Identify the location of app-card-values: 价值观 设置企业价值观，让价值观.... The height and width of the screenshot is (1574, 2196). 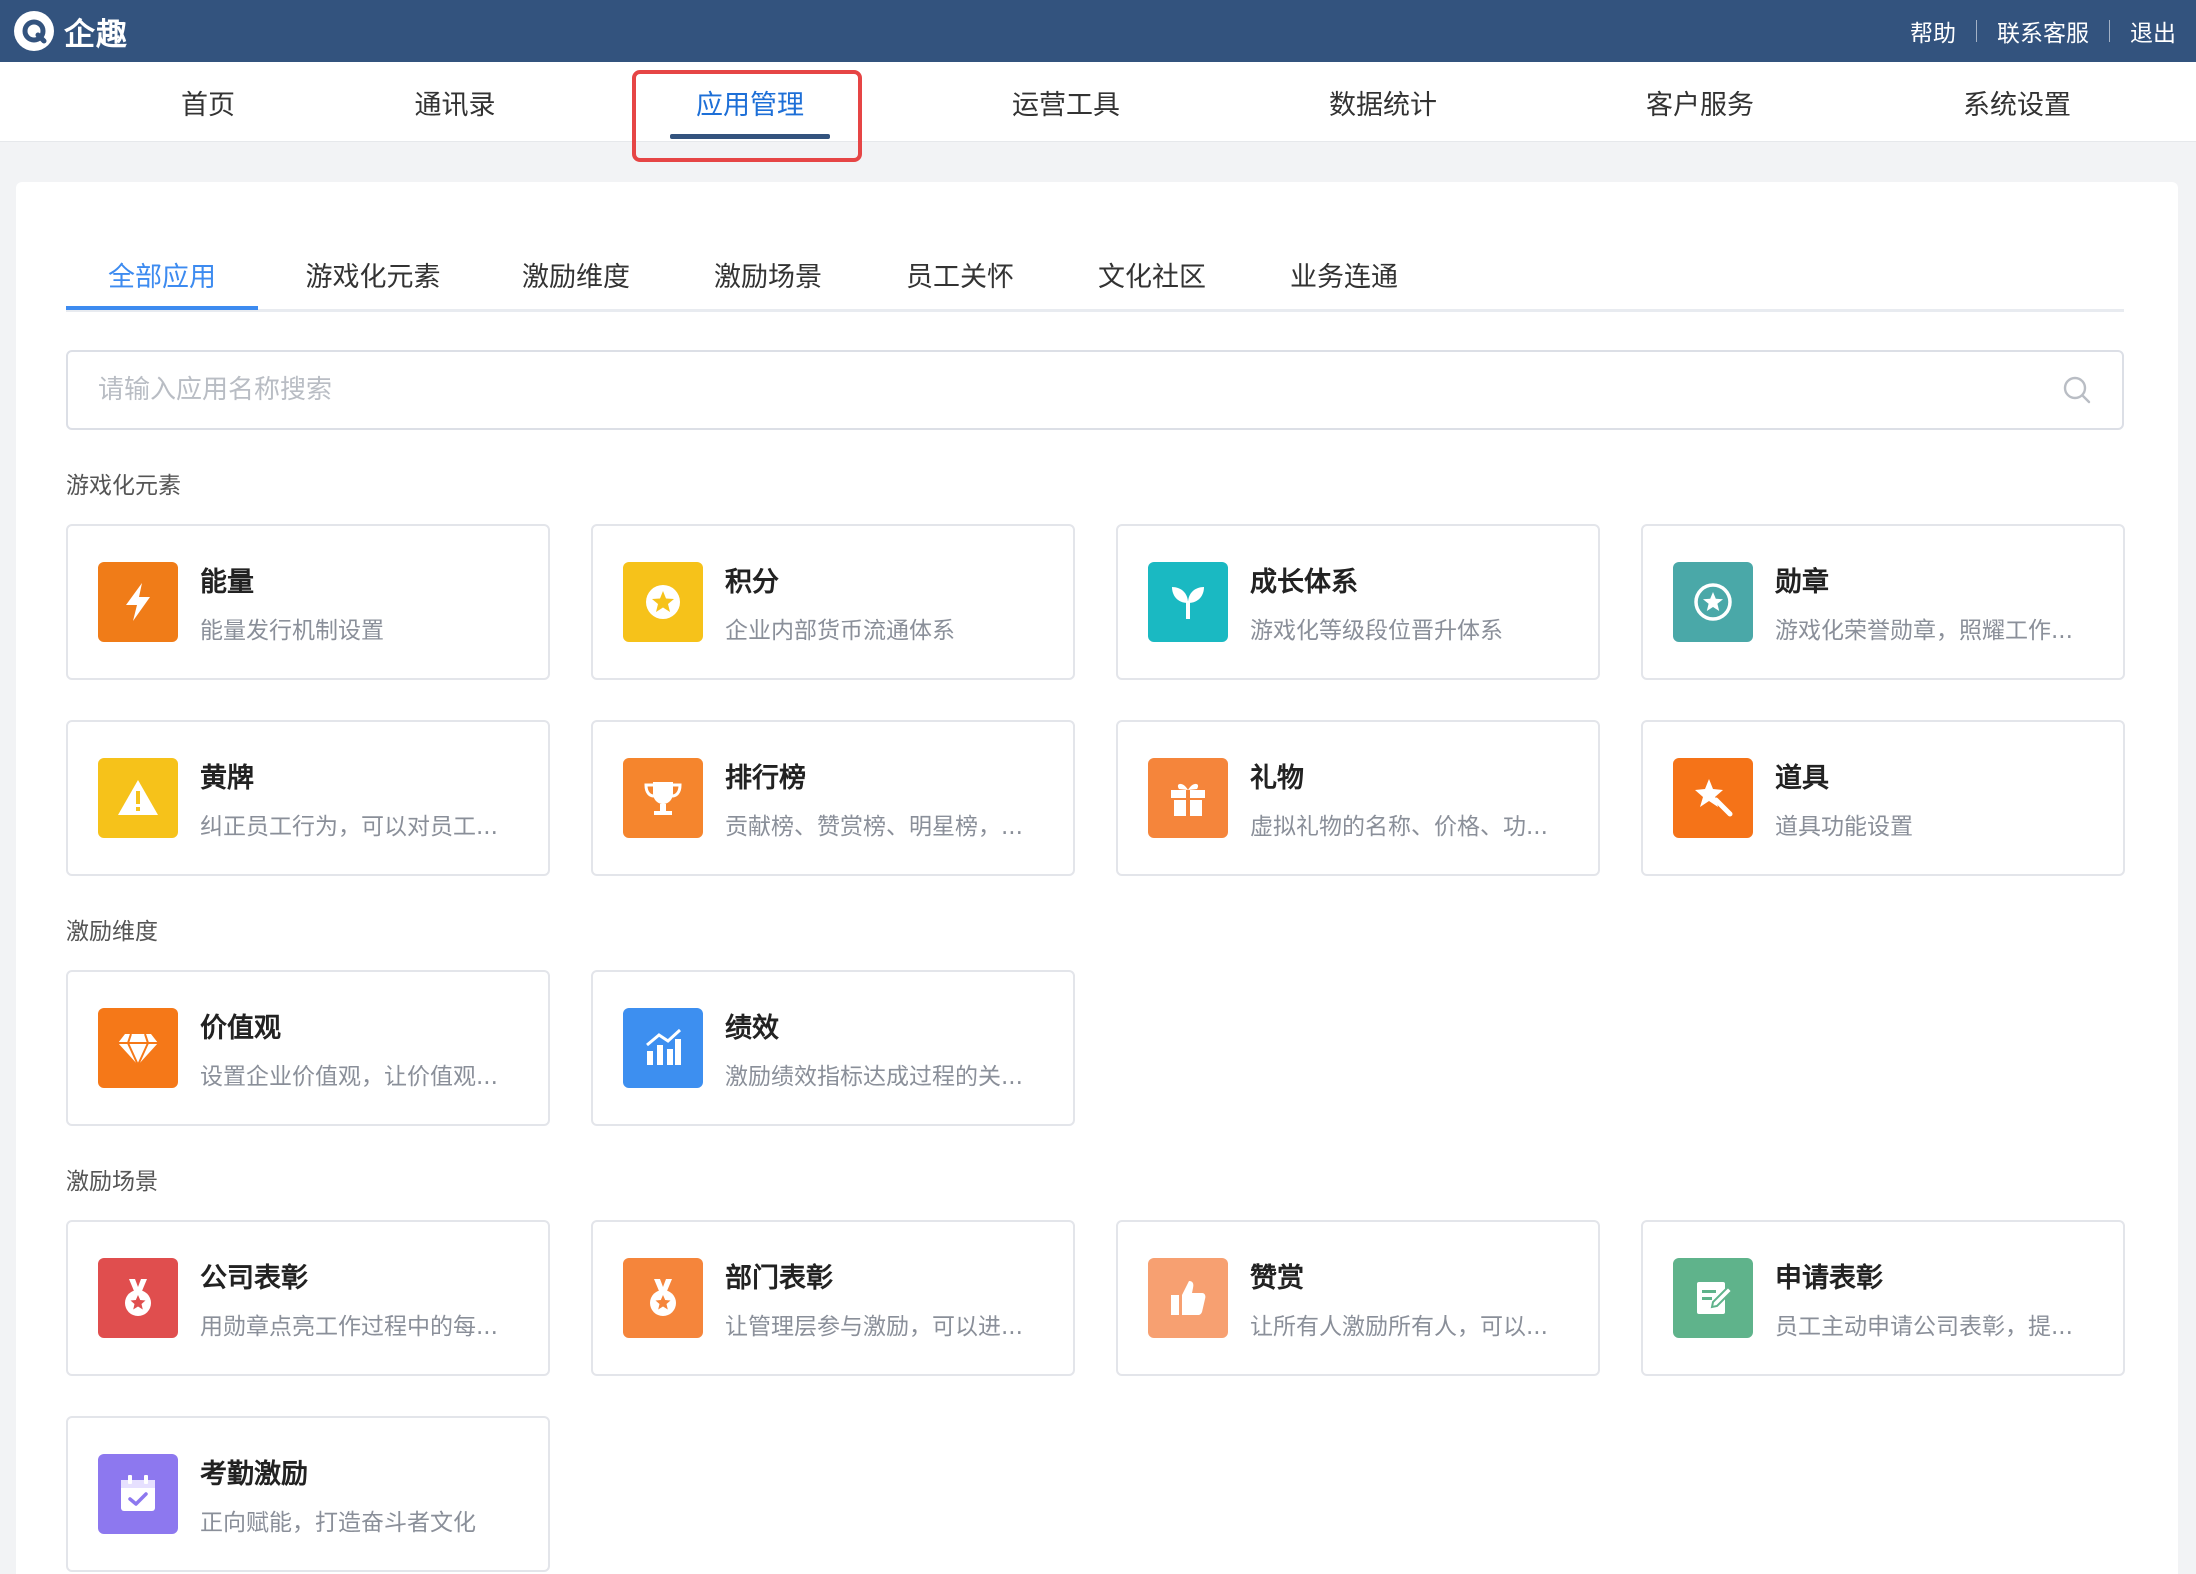
(308, 1048).